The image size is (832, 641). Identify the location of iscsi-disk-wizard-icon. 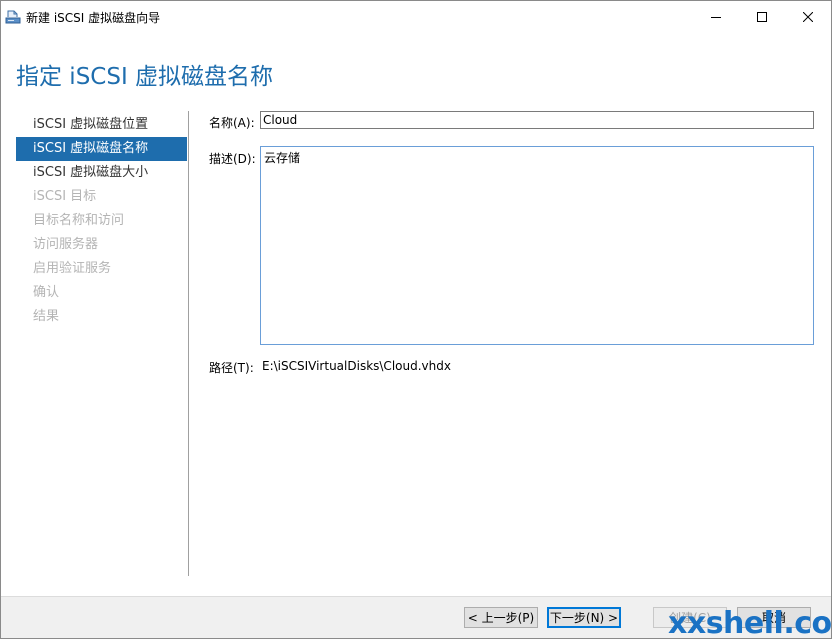
(13, 17).